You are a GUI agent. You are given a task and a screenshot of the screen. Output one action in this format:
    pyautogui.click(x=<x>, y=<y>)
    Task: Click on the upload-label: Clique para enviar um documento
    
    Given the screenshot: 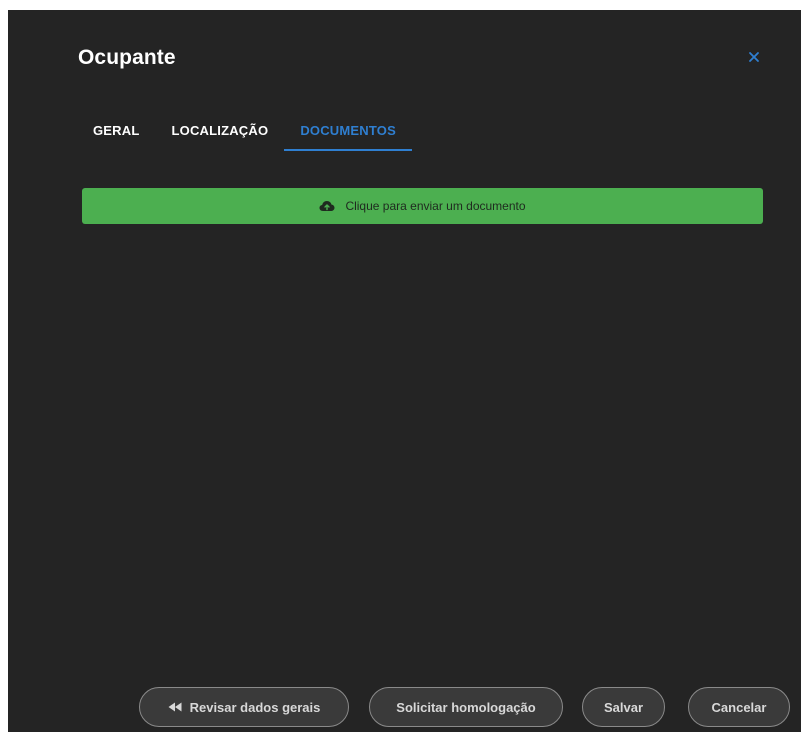 What is the action you would take?
    pyautogui.click(x=435, y=206)
    